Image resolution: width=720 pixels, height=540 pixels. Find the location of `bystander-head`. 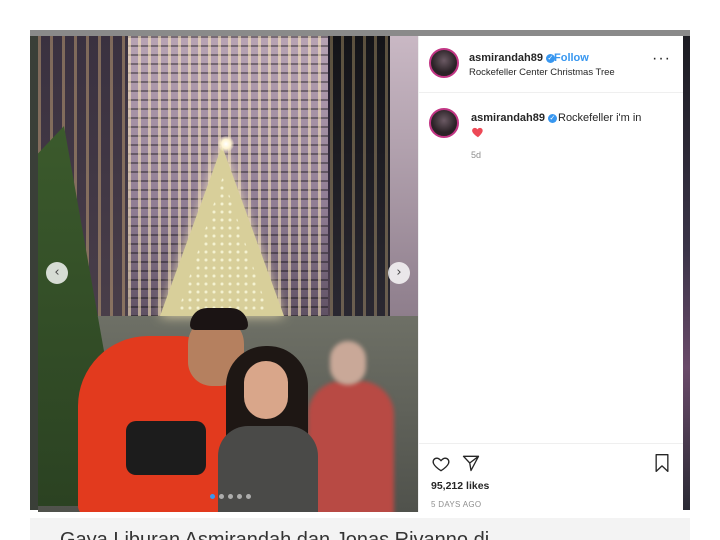

bystander-head is located at coordinates (348, 363).